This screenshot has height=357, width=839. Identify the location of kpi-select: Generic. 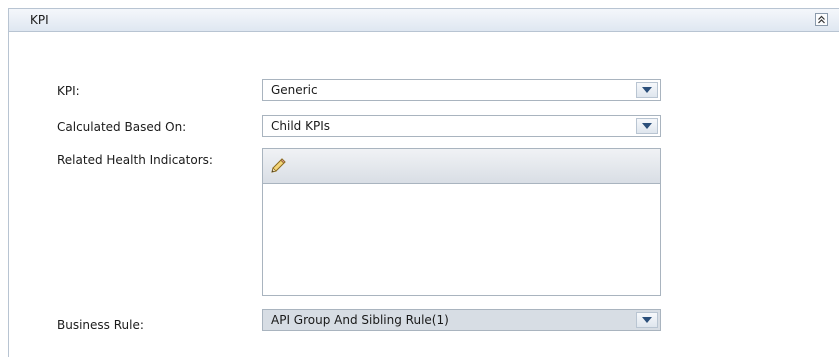
(461, 90).